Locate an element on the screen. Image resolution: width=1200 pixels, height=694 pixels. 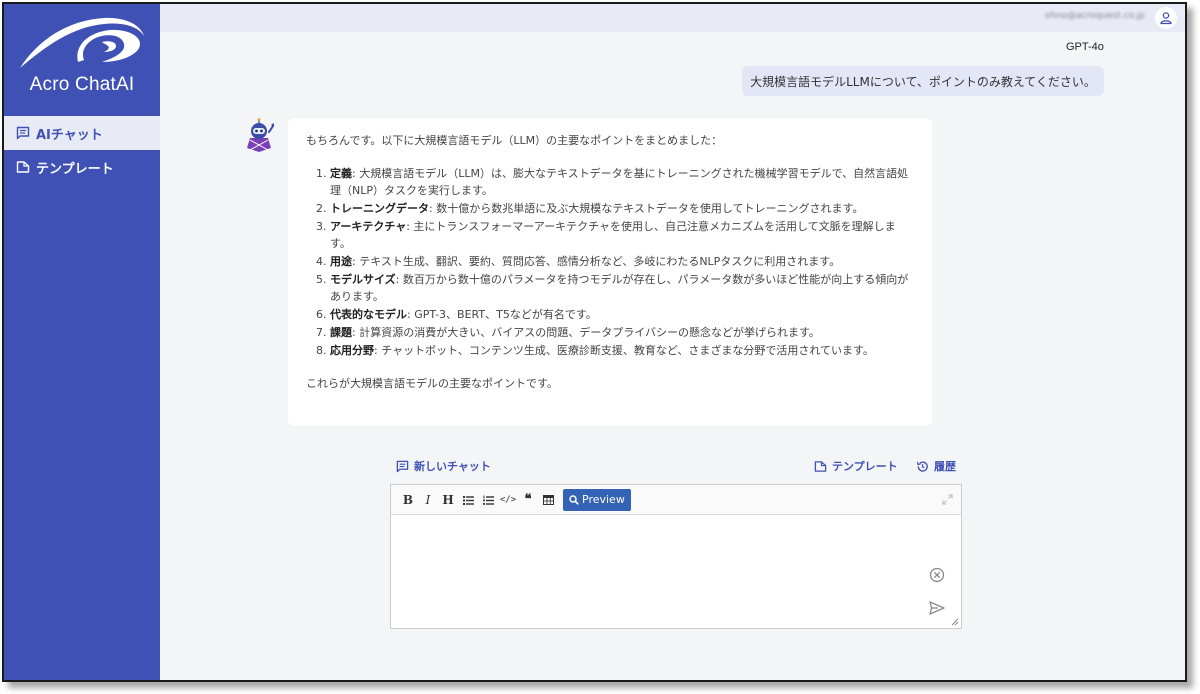
clear-icon is located at coordinates (937, 575).